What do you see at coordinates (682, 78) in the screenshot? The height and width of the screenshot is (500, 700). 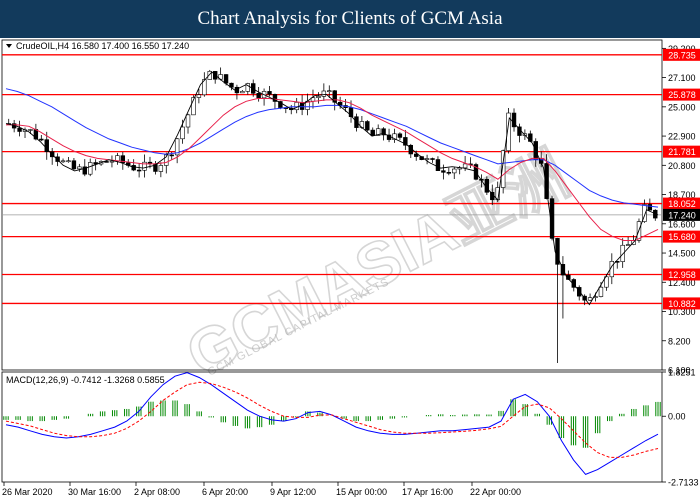 I see `y-tick-label: 27.100` at bounding box center [682, 78].